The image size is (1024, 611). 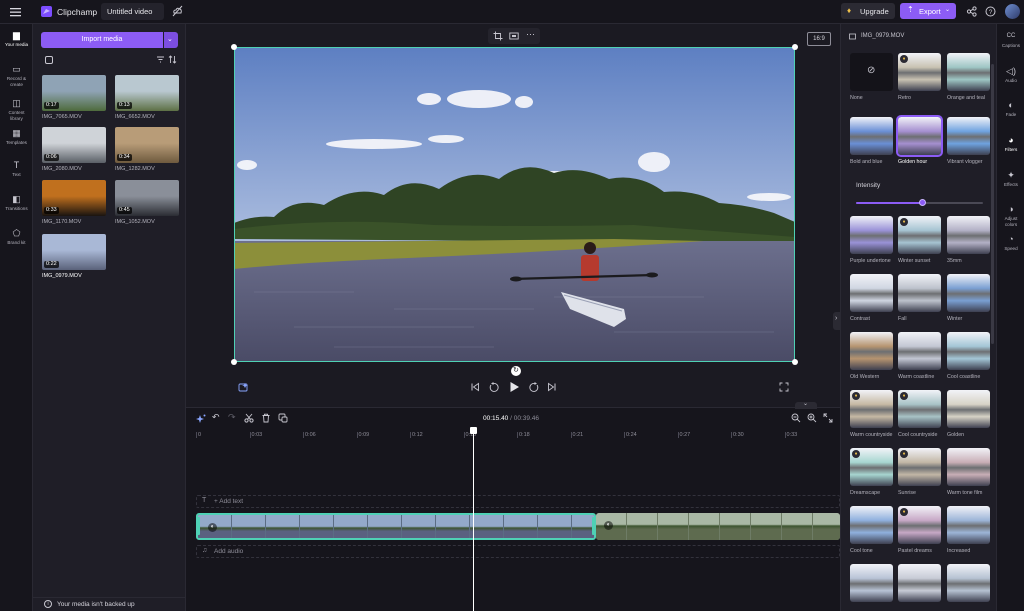 I want to click on rail-item-filters: ◕ Filters, so click(x=1010, y=144).